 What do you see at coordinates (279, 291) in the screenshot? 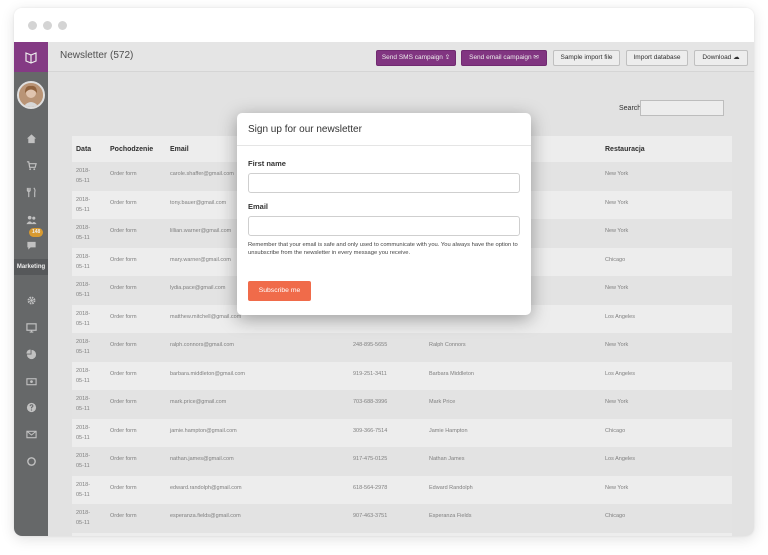
I see `subscribe-button: Subscribe me` at bounding box center [279, 291].